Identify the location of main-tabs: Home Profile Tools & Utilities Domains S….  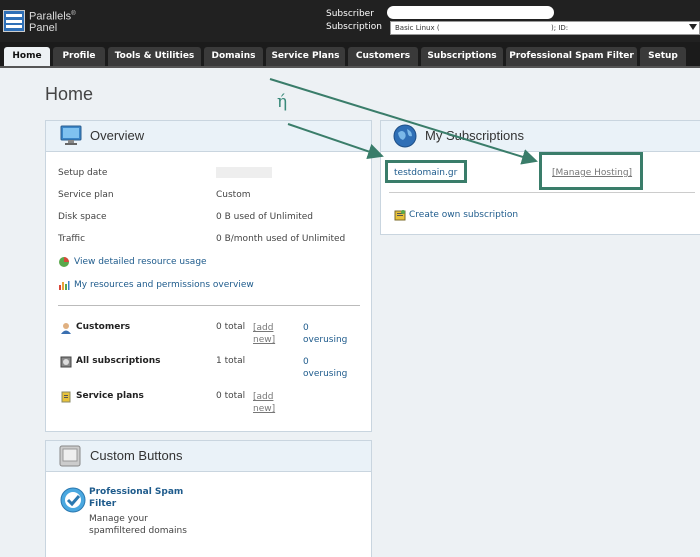
(350, 55).